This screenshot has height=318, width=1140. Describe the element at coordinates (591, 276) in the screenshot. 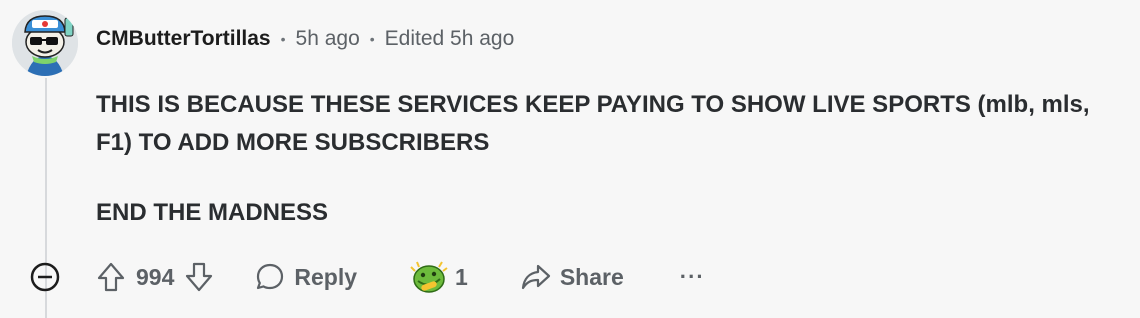

I see `share-label: Share` at that location.